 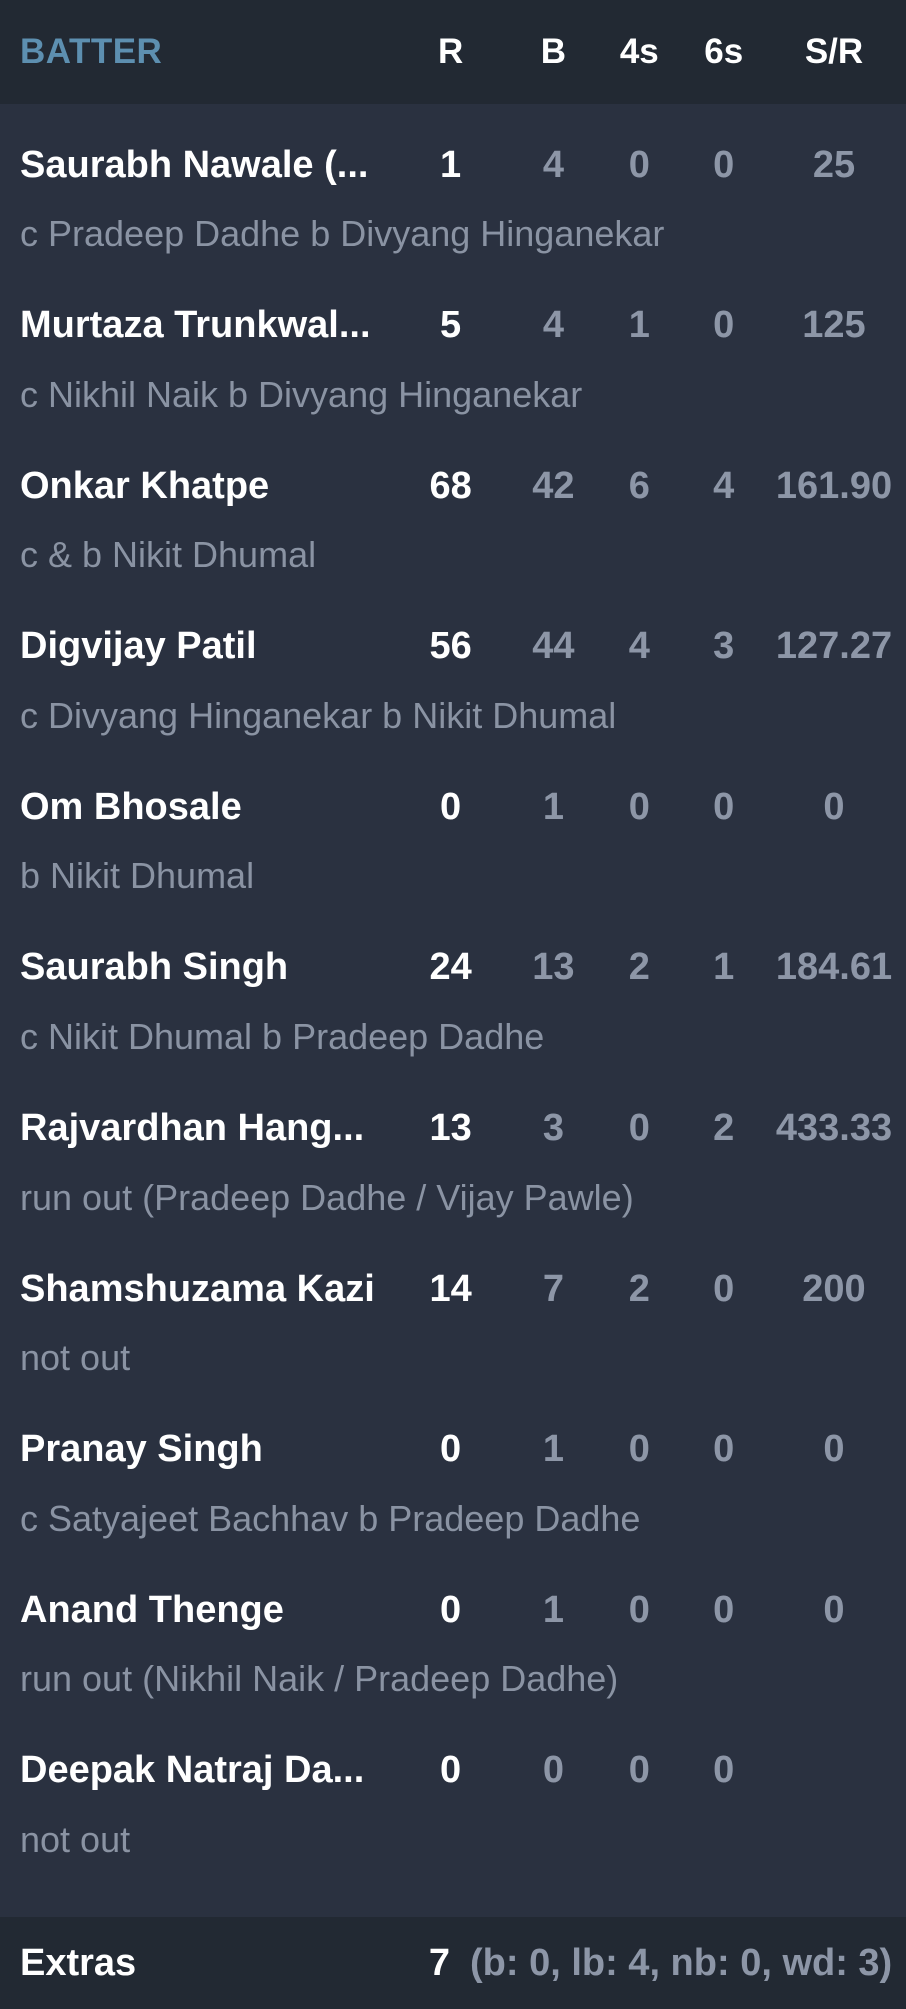 What do you see at coordinates (204, 646) in the screenshot?
I see `batter-name: Digvijay Patil` at bounding box center [204, 646].